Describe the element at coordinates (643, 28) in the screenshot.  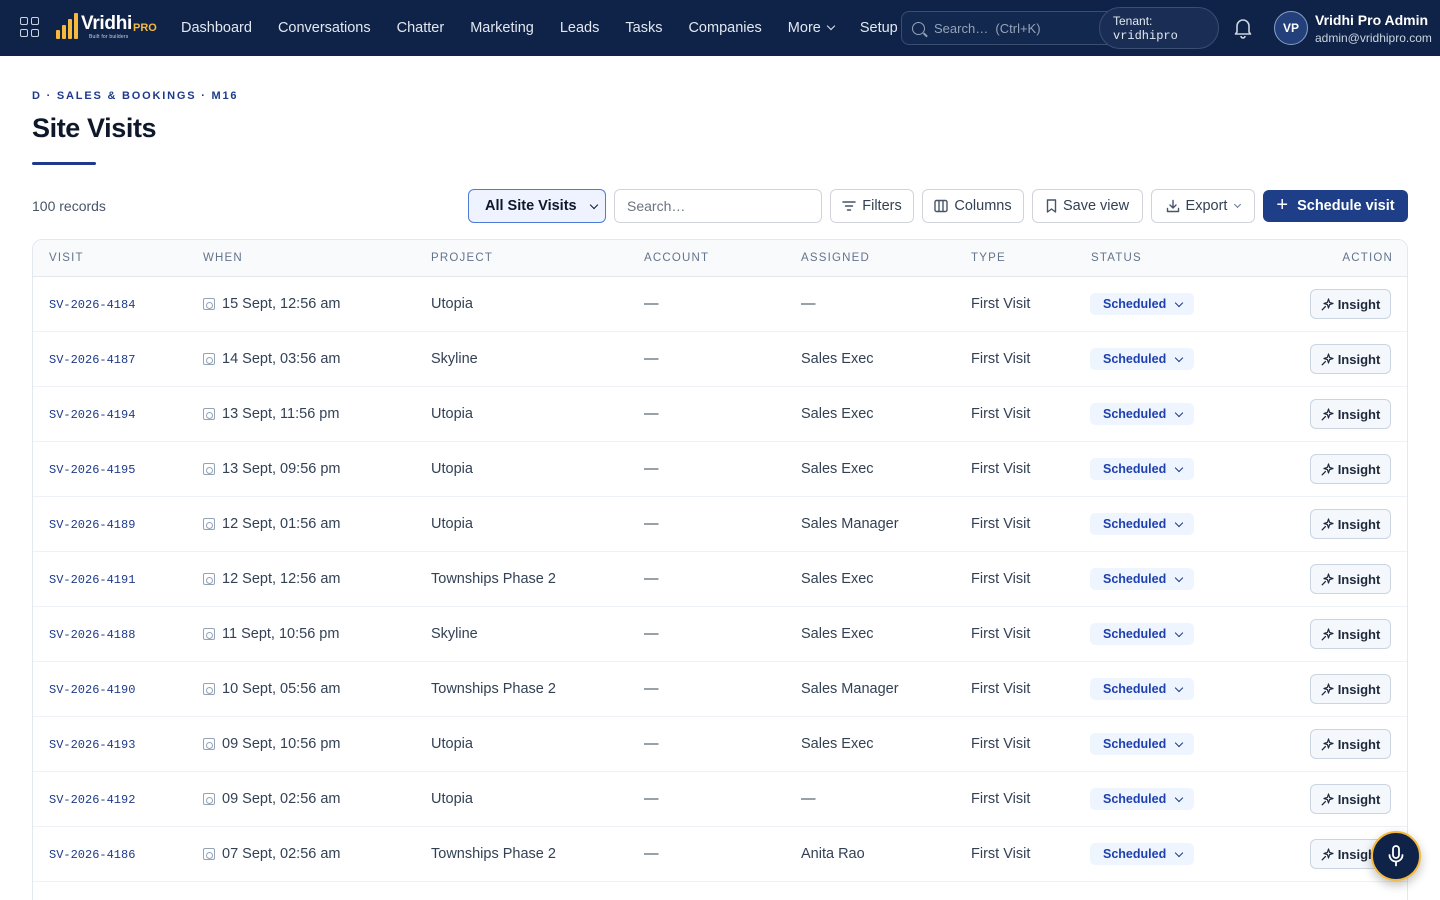
I see `nav-tasks: Tasks` at that location.